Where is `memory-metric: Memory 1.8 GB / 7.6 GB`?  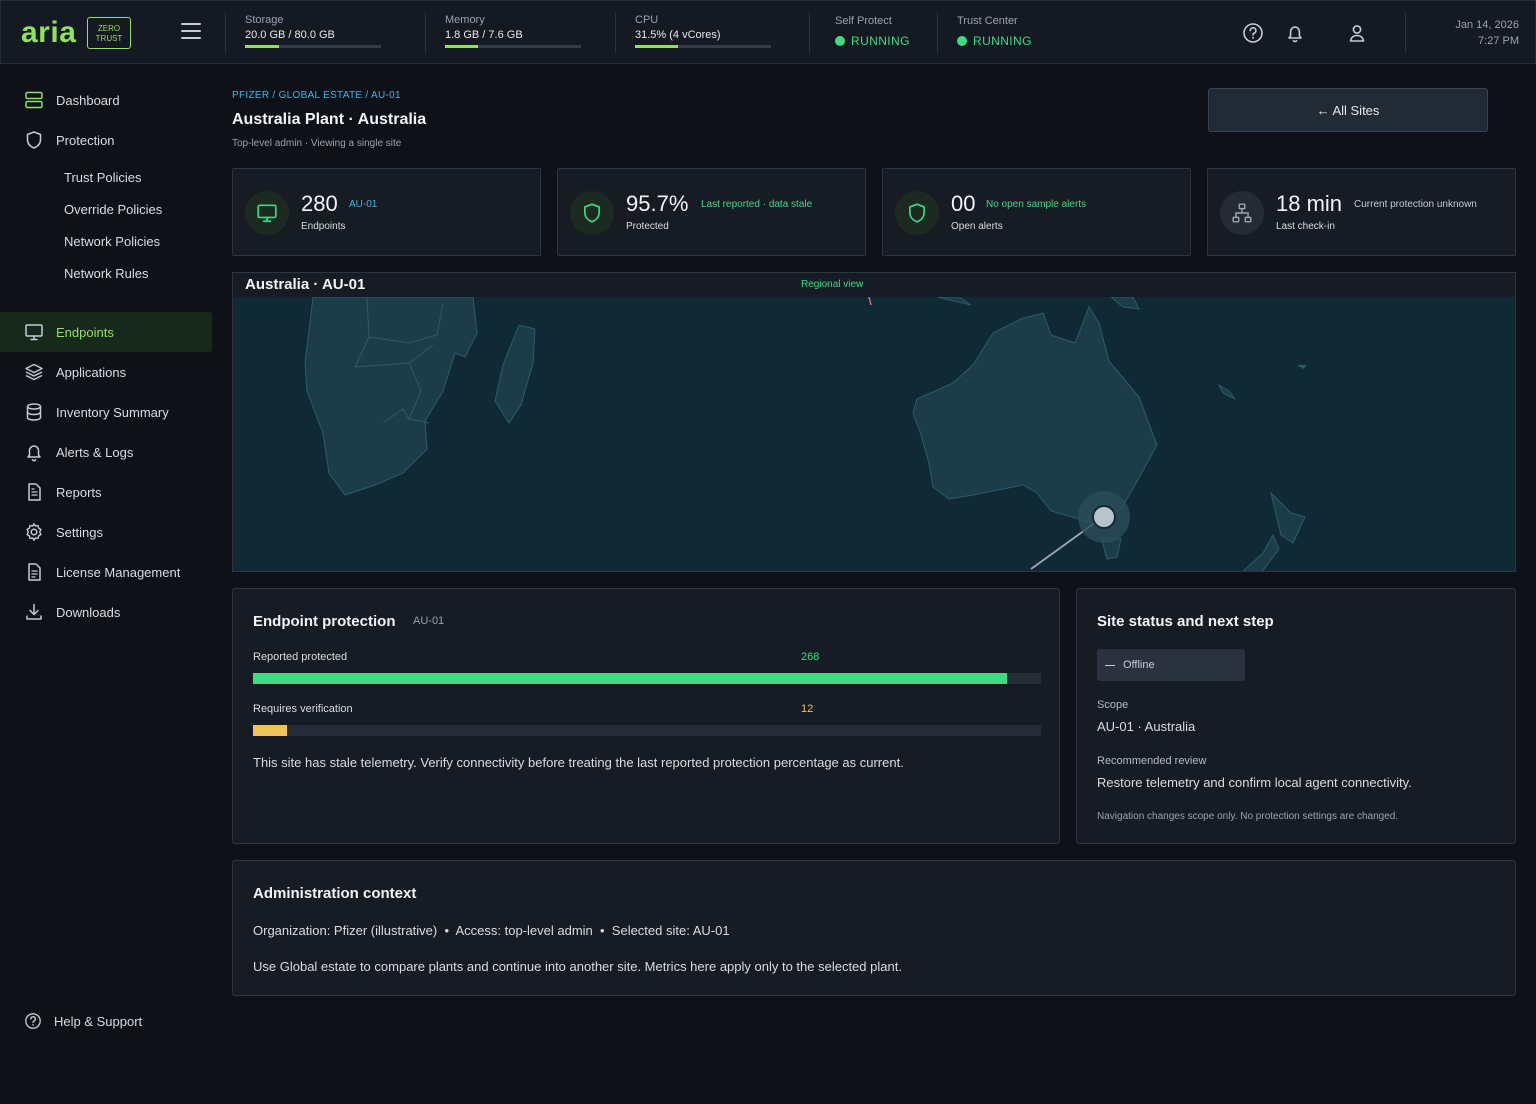 memory-metric: Memory 1.8 GB / 7.6 GB is located at coordinates (513, 30).